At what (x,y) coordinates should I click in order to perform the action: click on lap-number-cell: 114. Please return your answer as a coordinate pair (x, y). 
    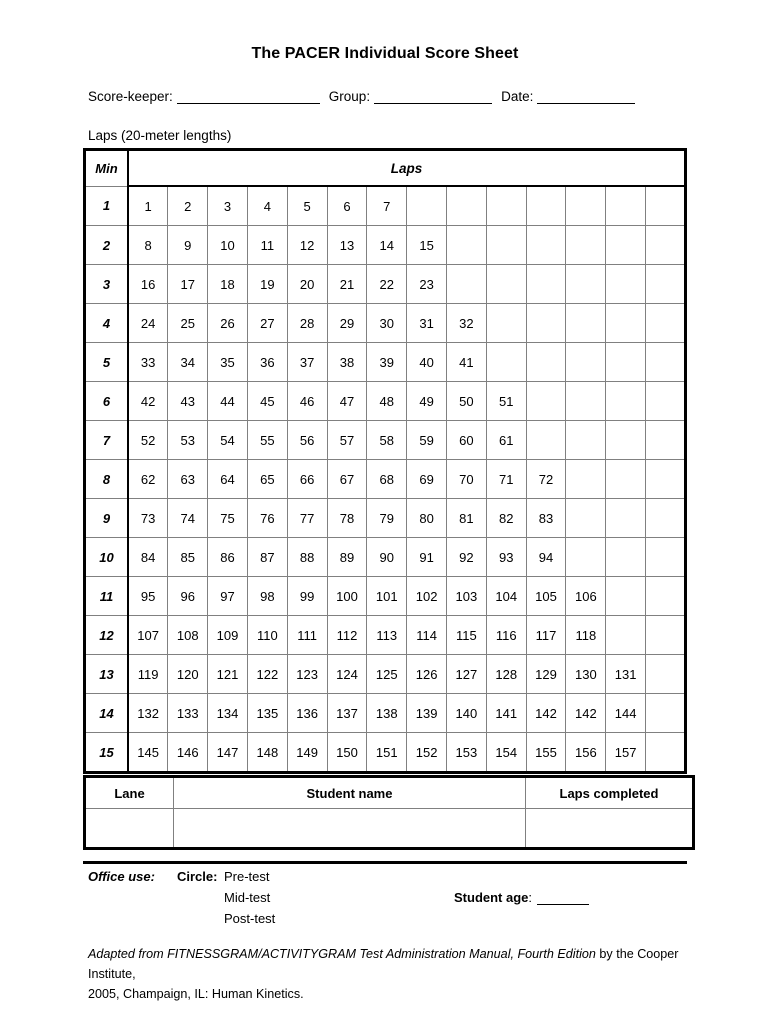
    Looking at the image, I should click on (426, 635).